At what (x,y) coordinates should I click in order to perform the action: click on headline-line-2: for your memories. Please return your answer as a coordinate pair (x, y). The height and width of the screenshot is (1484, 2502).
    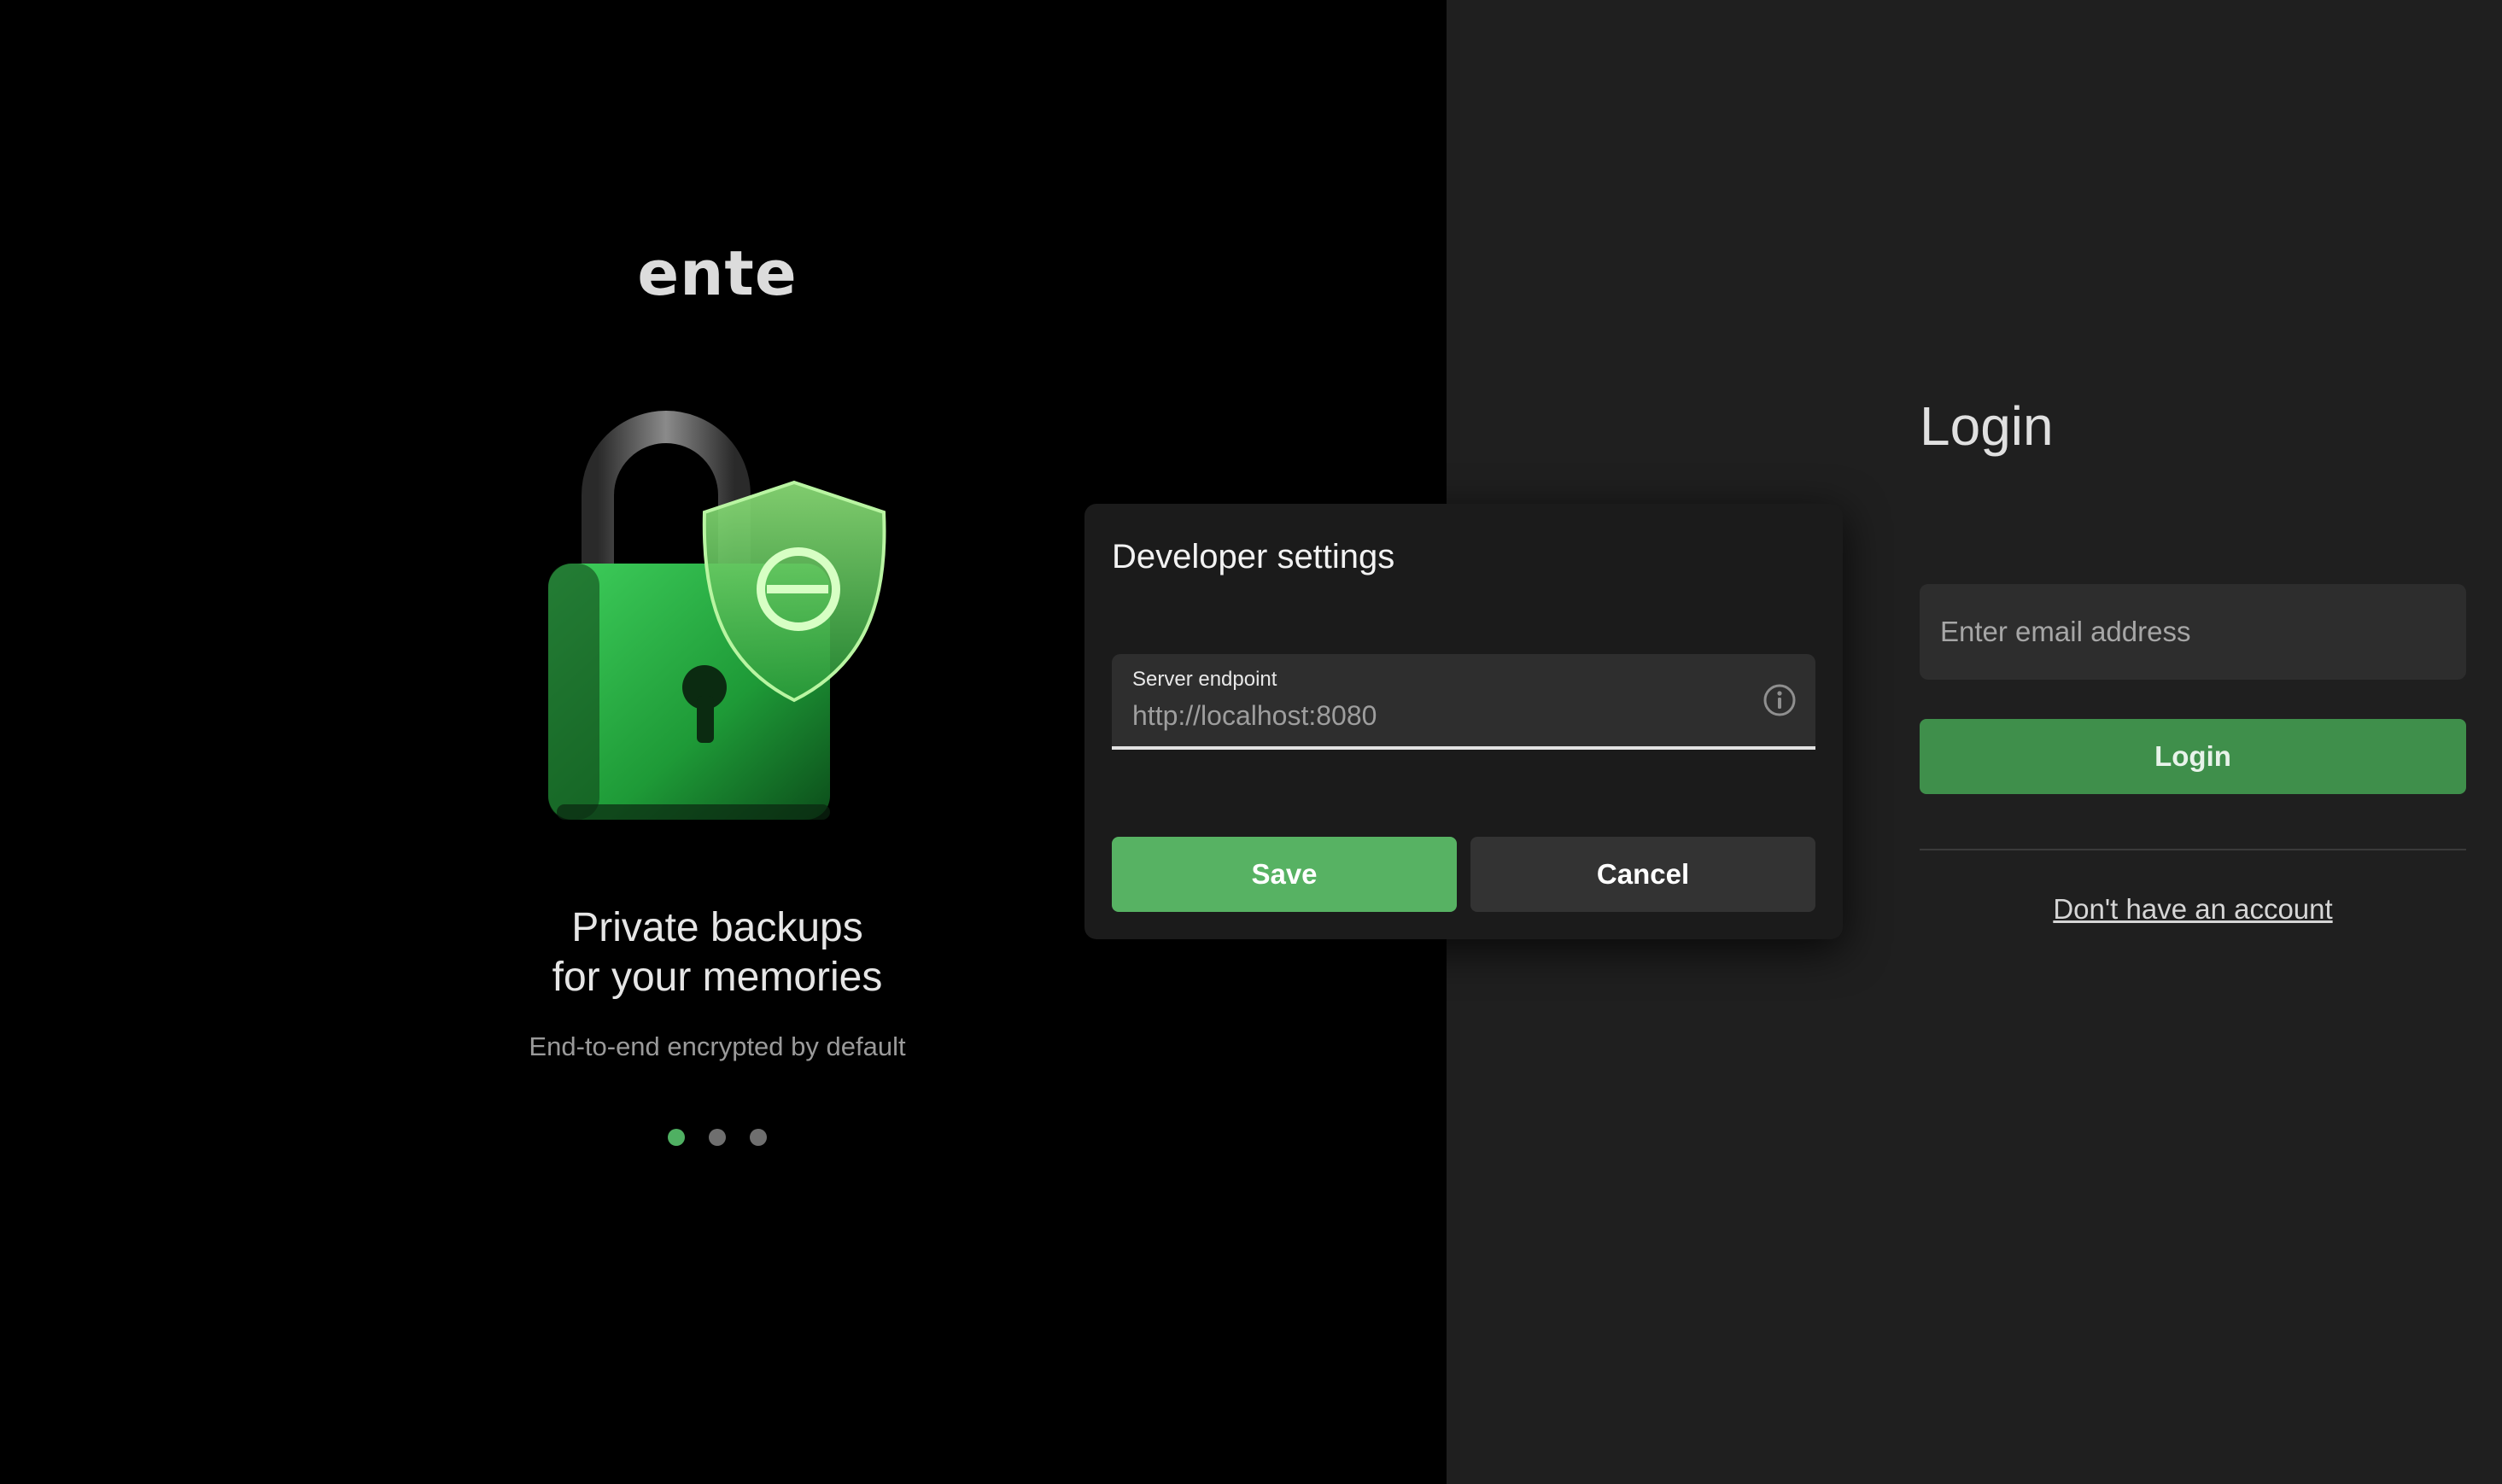
    Looking at the image, I should click on (717, 978).